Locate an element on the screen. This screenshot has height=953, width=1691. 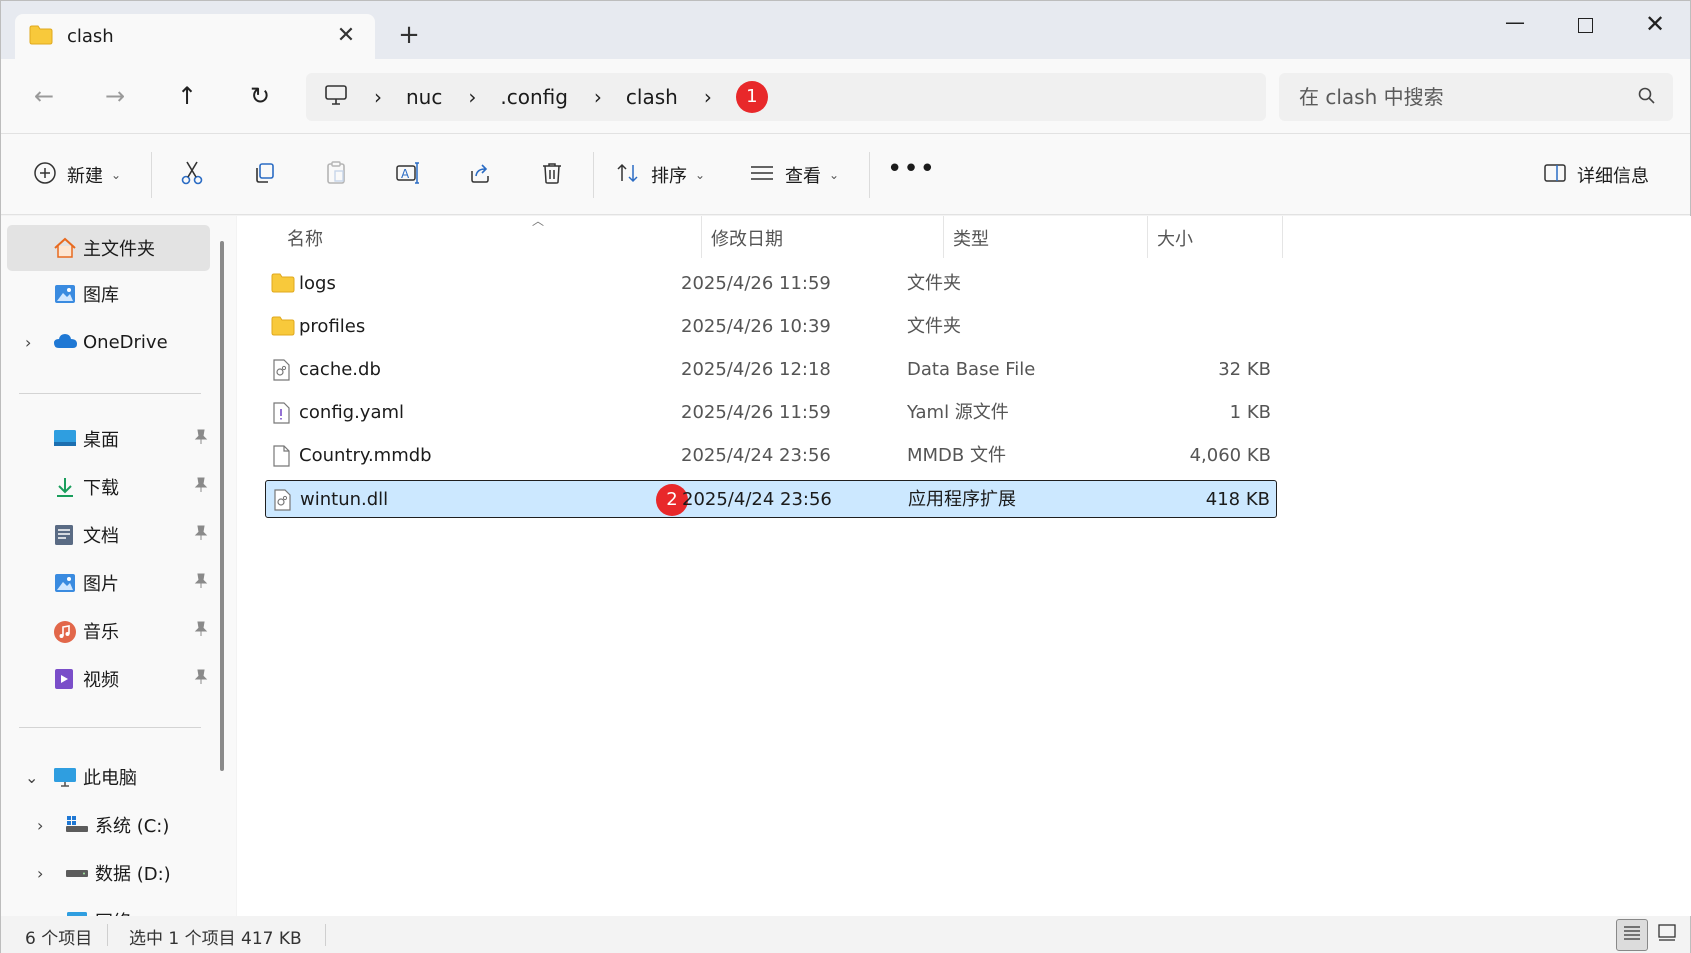
file-name: Country.mmdb is located at coordinates (365, 455).